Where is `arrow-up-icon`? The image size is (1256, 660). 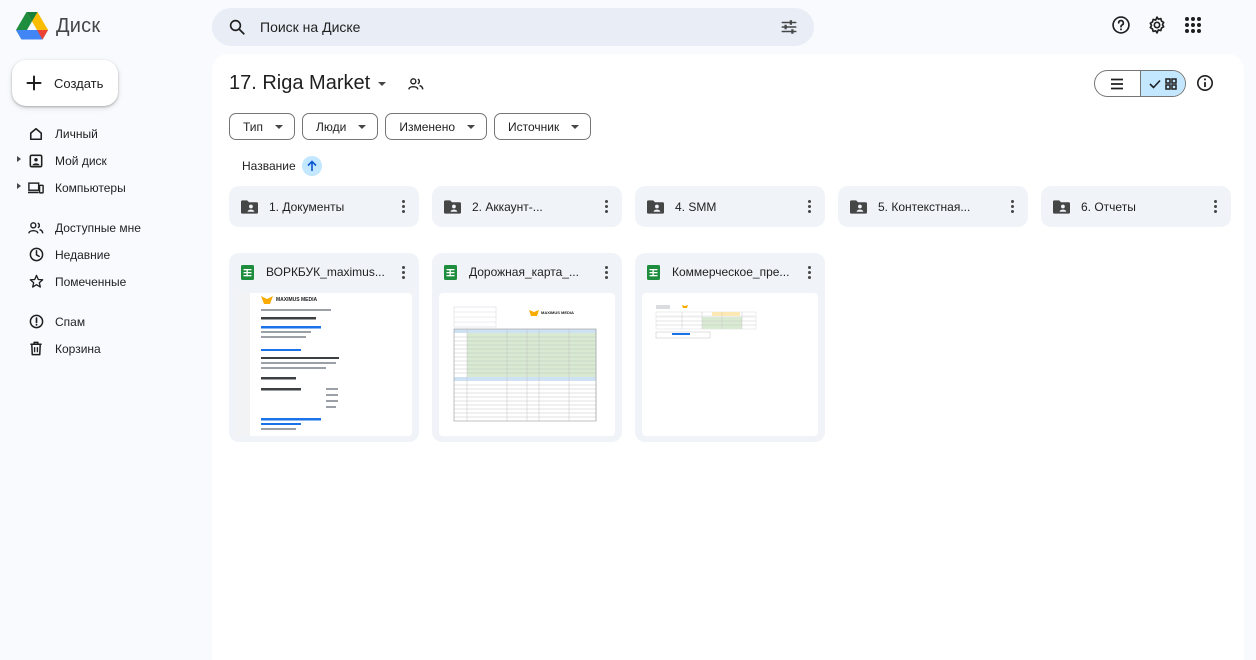
arrow-up-icon is located at coordinates (312, 165).